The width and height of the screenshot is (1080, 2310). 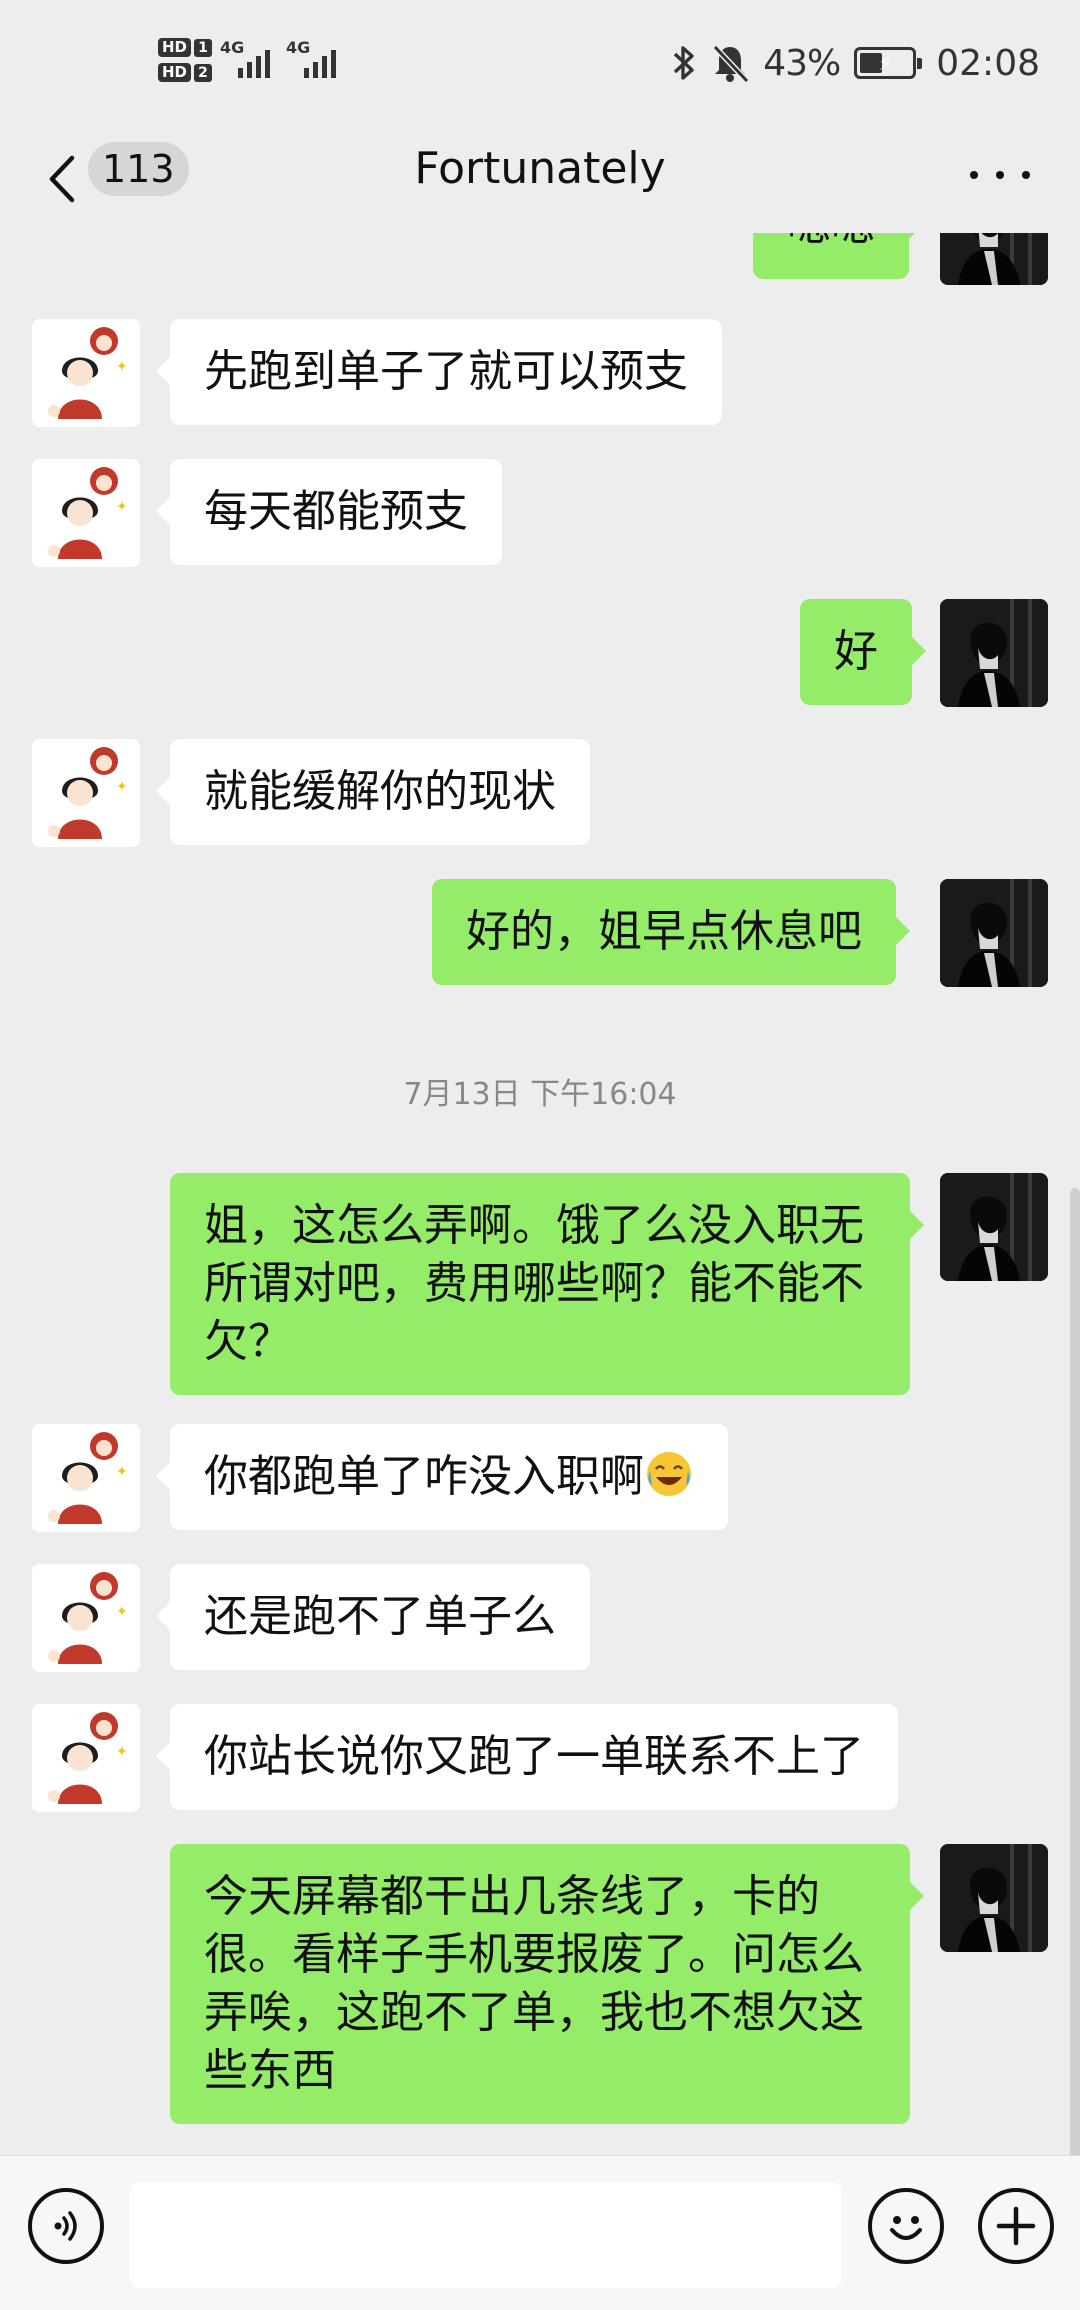 What do you see at coordinates (863, 652) in the screenshot?
I see `message-bubble-mine: 好` at bounding box center [863, 652].